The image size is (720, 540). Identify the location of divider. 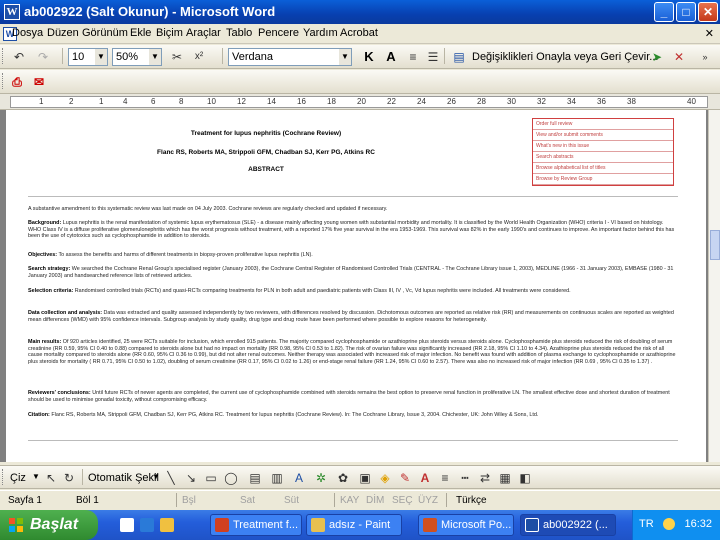
(353, 440).